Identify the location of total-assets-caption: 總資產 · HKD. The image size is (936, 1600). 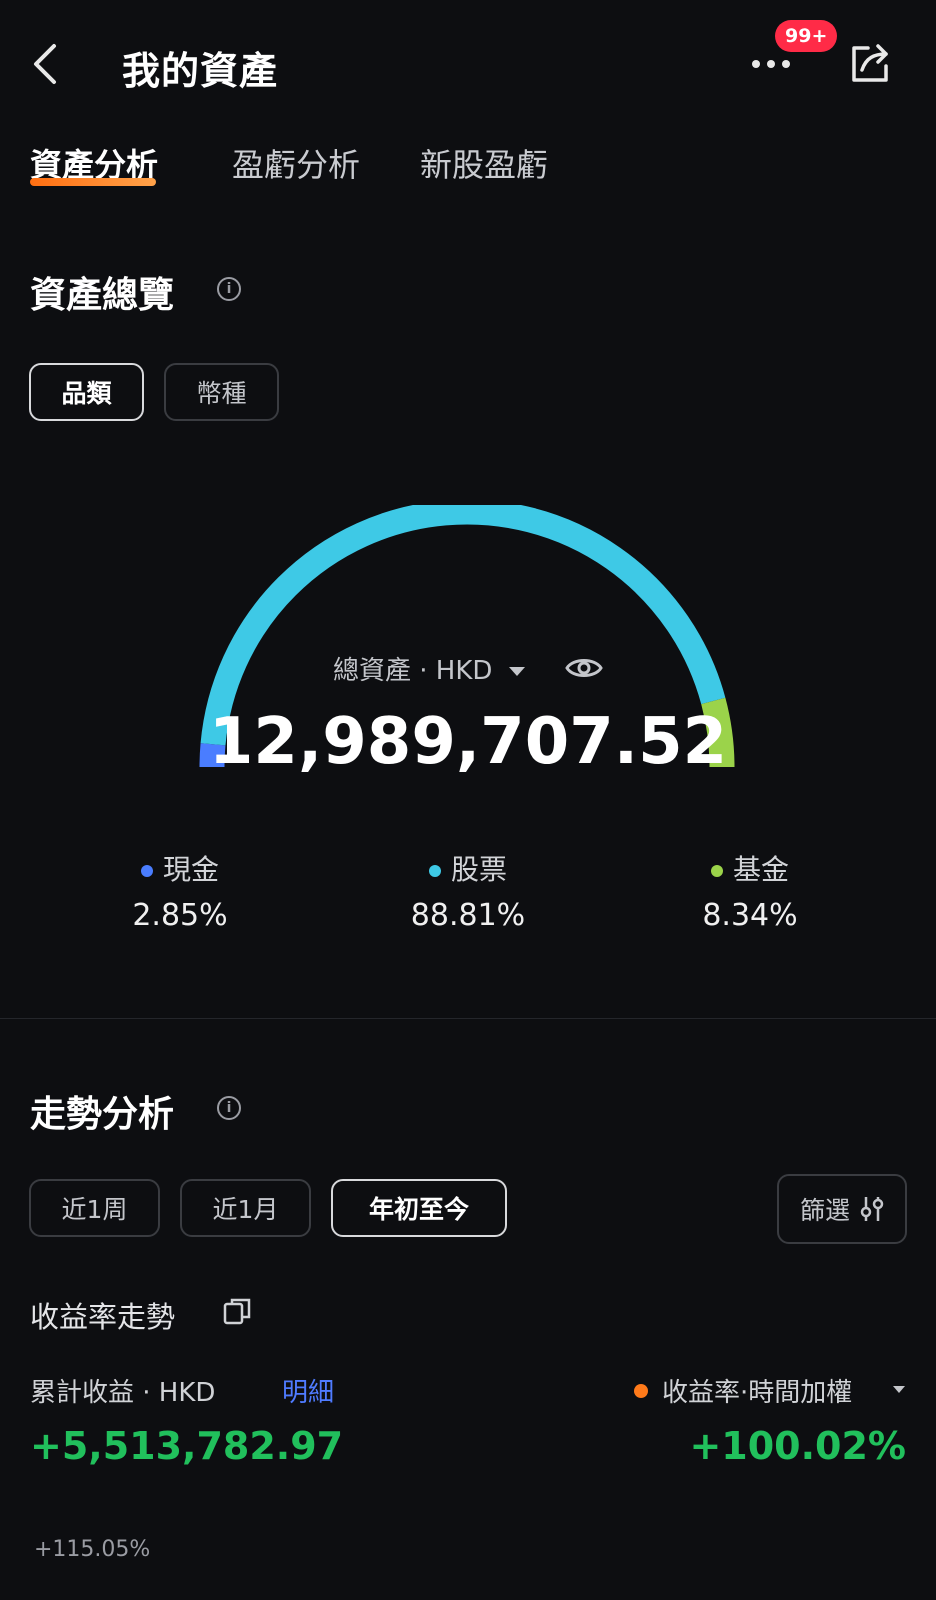
(413, 671).